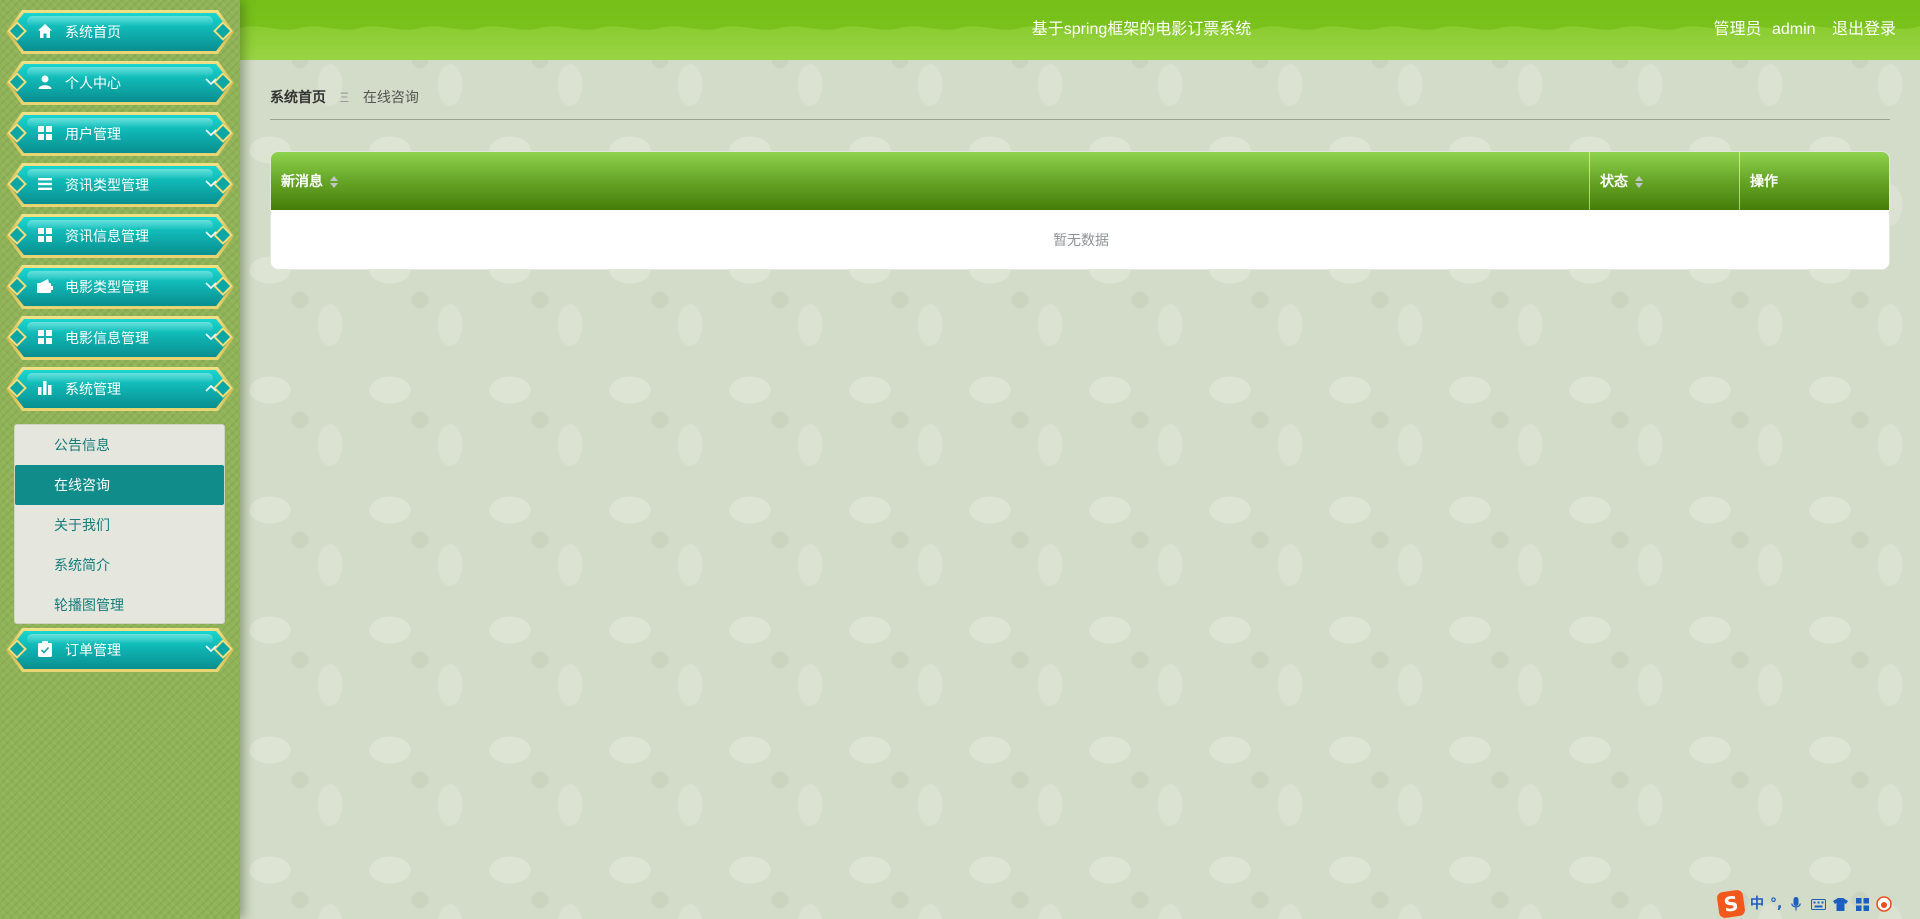  Describe the element at coordinates (1614, 181) in the screenshot. I see `column-header-label: 状态` at that location.